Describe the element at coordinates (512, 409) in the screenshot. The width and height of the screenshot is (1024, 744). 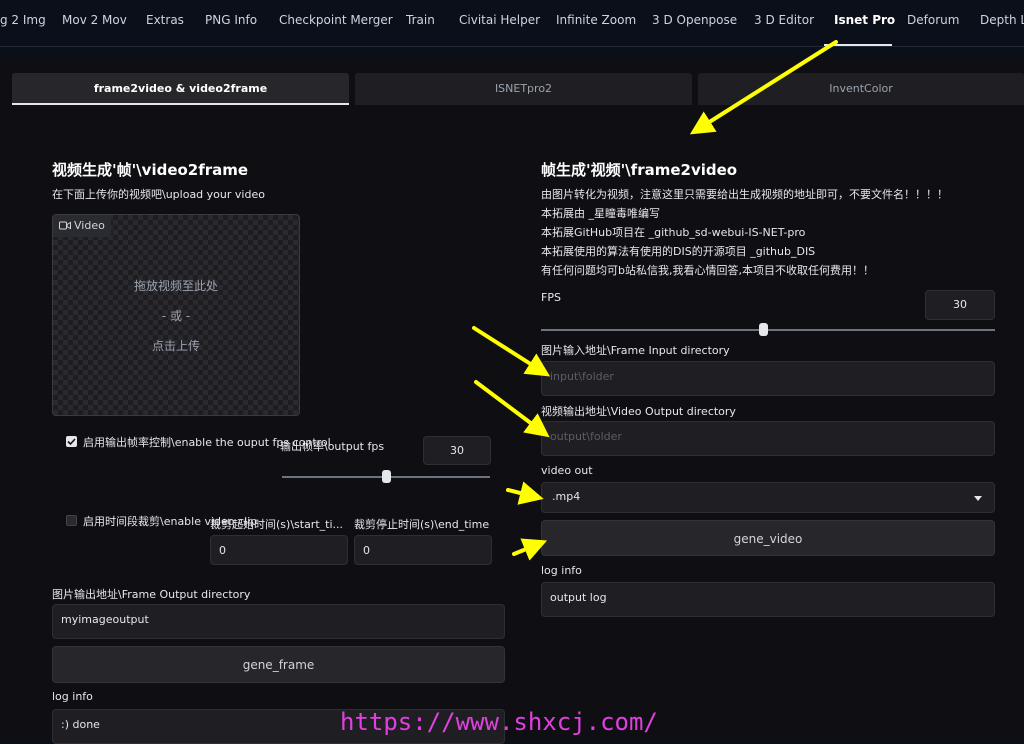
I see `arrow-to-output-dir` at that location.